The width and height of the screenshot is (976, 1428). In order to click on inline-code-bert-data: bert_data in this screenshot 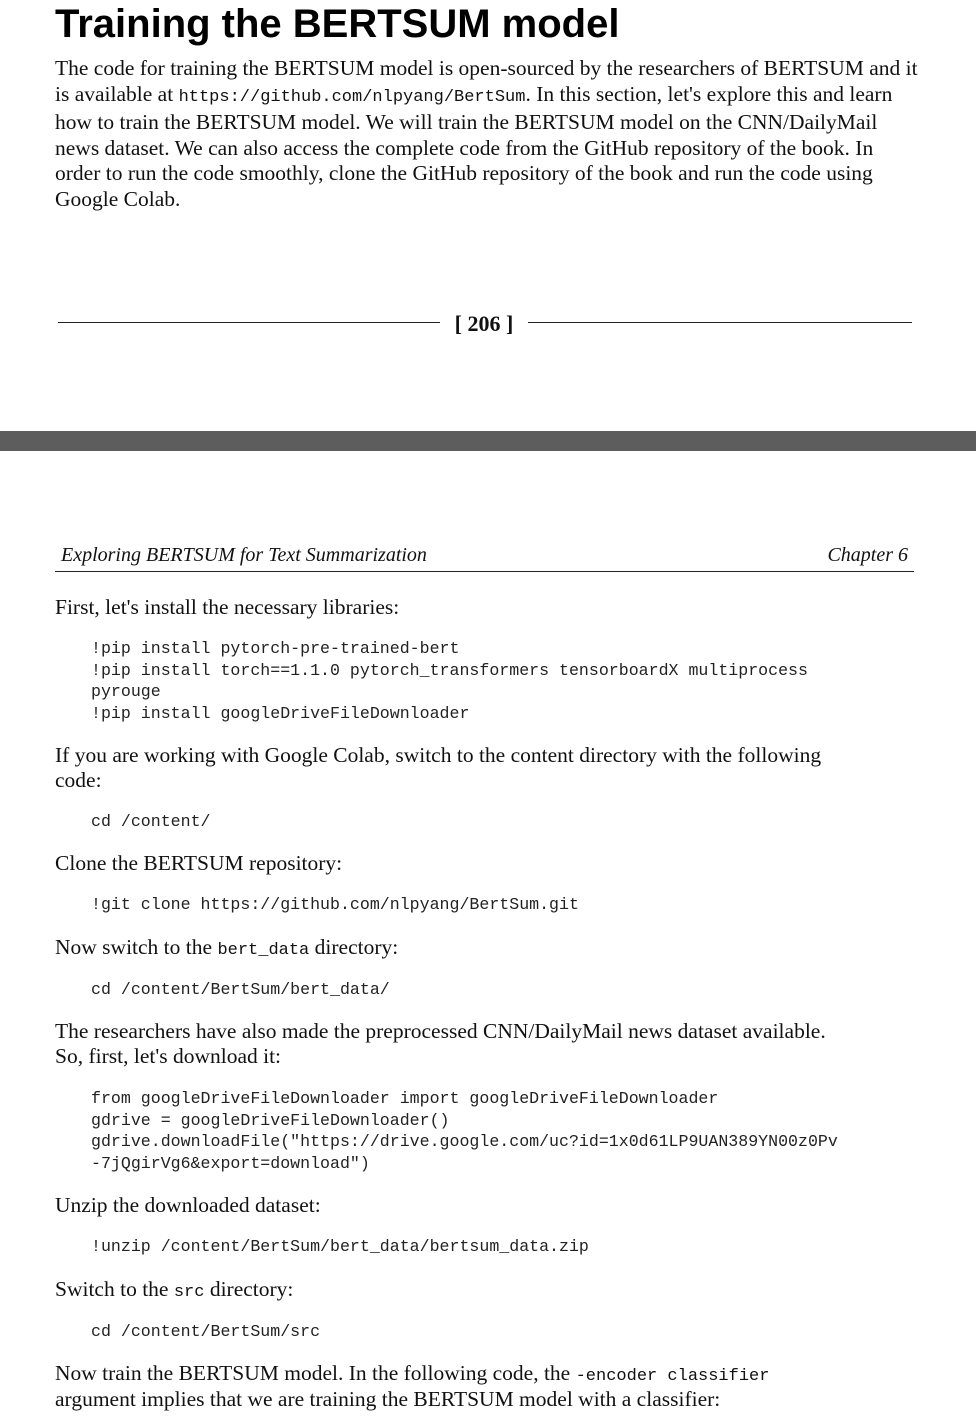, I will do `click(263, 950)`.